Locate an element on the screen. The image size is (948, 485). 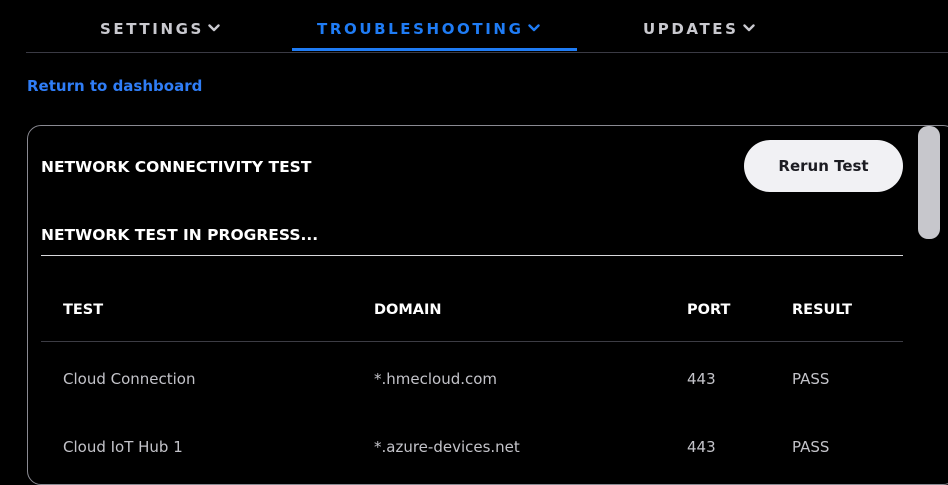
tab-settings-label: SETTINGS is located at coordinates (152, 29).